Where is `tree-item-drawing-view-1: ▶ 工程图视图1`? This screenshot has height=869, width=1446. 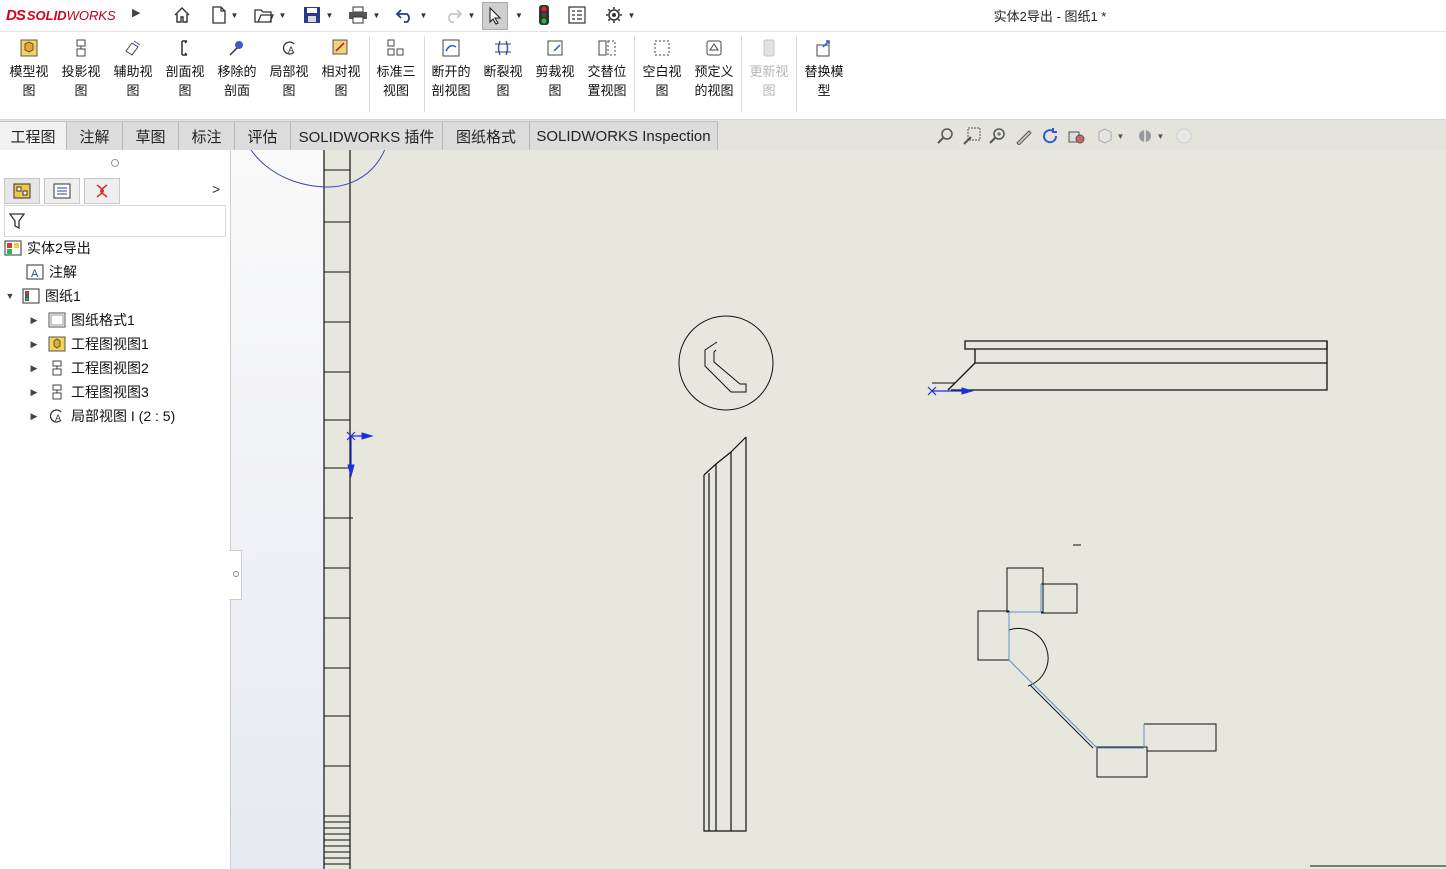
tree-item-drawing-view-1: ▶ 工程图视图1 is located at coordinates (88, 344).